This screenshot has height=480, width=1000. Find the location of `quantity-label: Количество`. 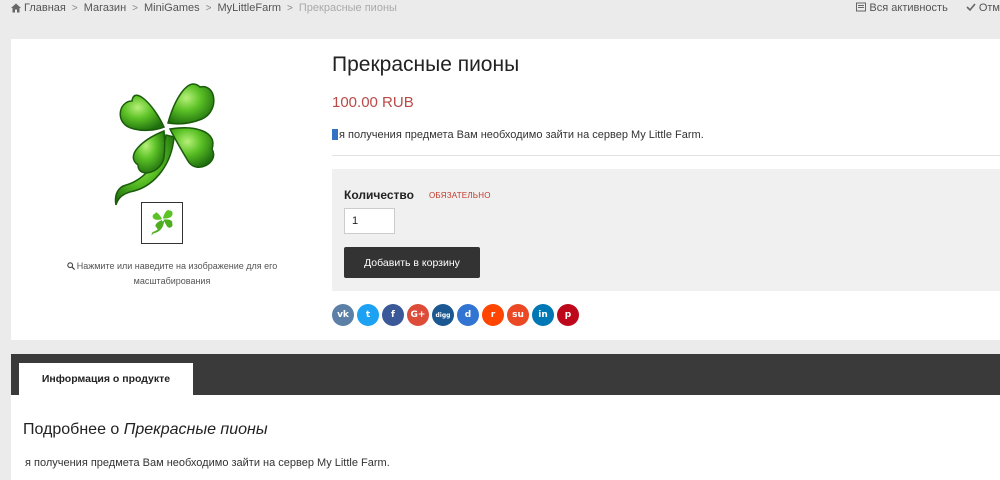

quantity-label: Количество is located at coordinates (379, 195).